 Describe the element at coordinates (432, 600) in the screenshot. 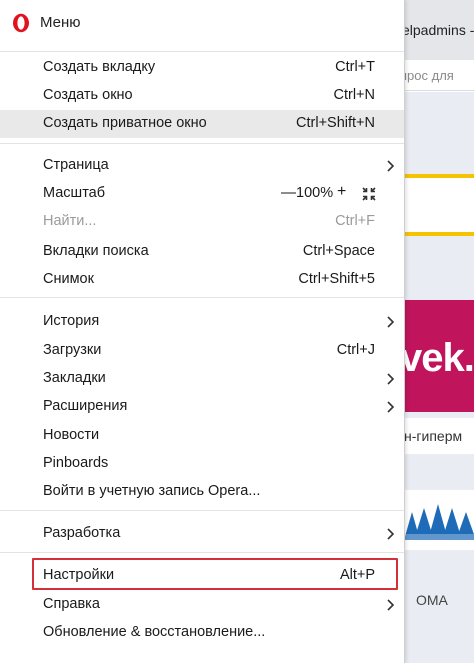

I see `background-footer-text: OMA` at that location.